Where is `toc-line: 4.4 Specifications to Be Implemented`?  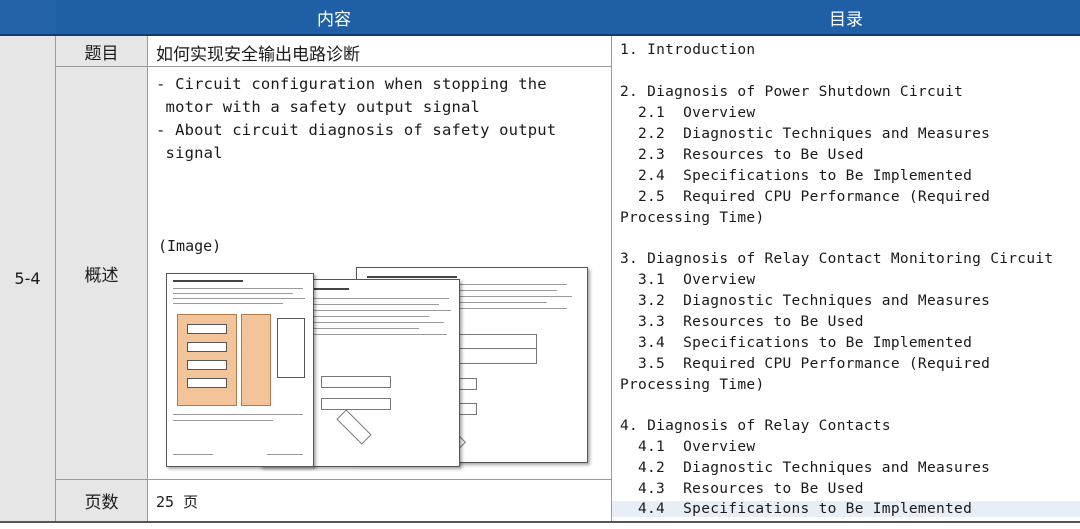
toc-line: 4.4 Specifications to Be Implemented is located at coordinates (846, 509).